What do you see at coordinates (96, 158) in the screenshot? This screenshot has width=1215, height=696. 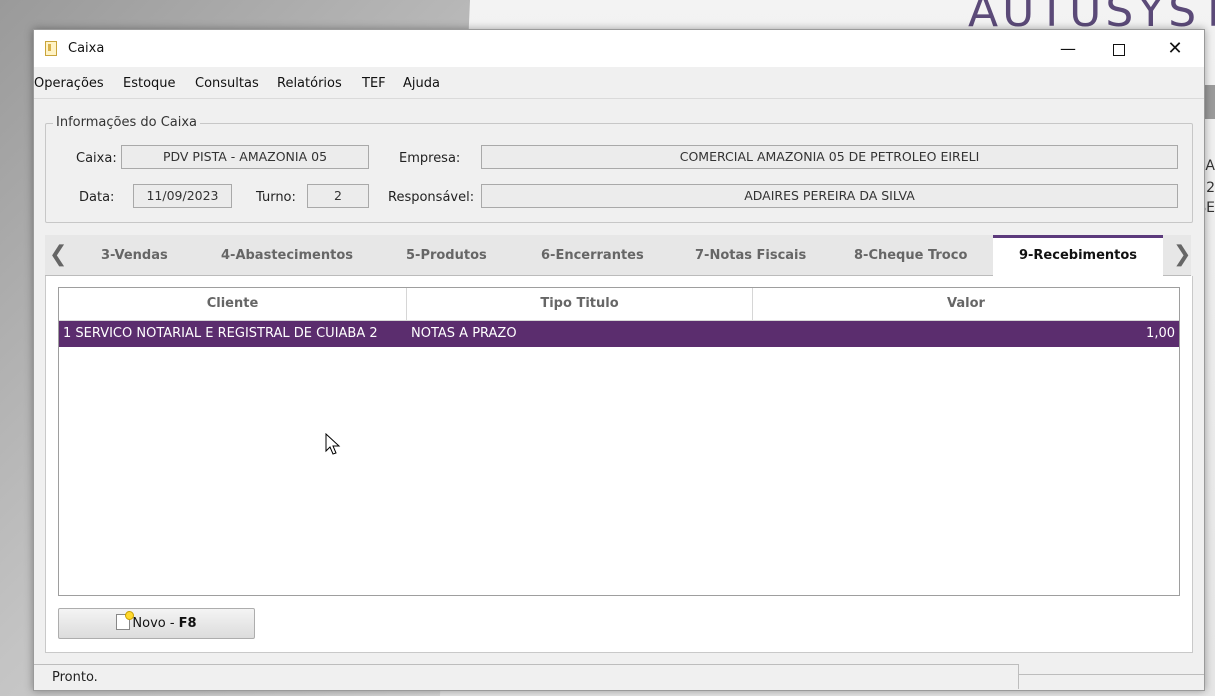 I see `caixa-label: Caixa:` at bounding box center [96, 158].